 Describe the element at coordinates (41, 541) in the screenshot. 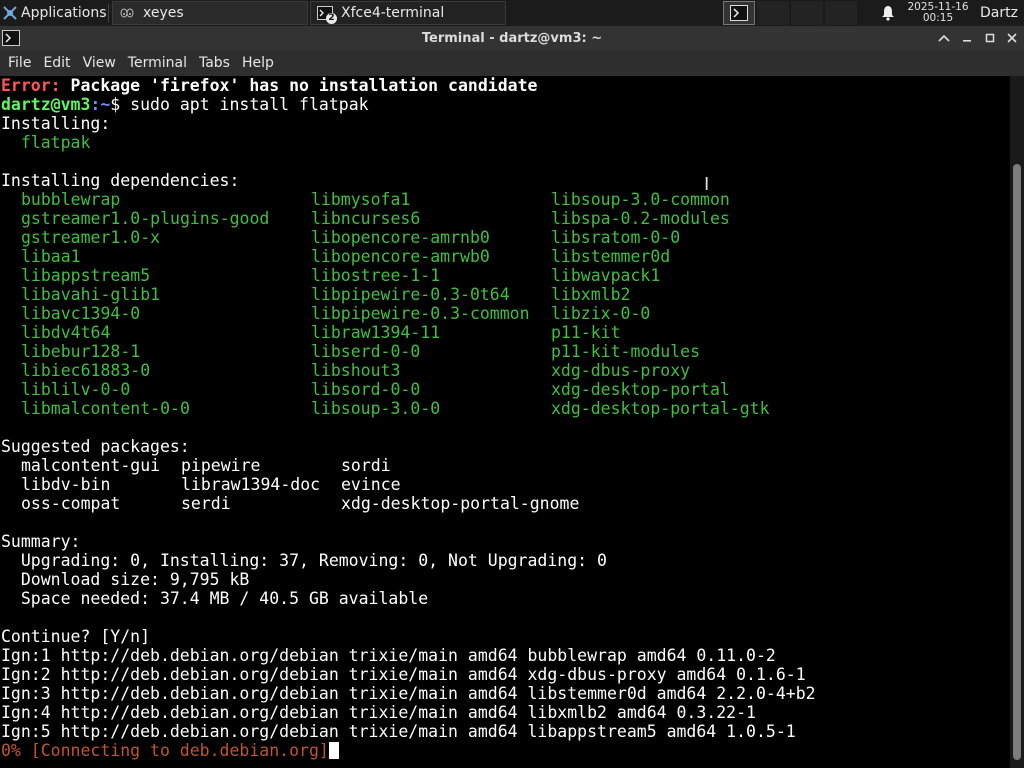

I see `summary-label: Summary:` at that location.